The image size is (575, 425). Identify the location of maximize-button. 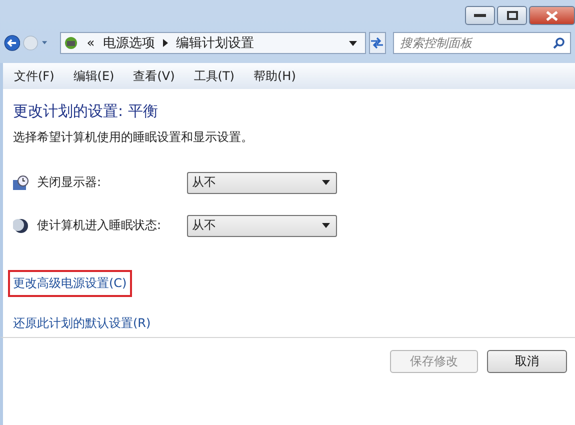
(512, 15).